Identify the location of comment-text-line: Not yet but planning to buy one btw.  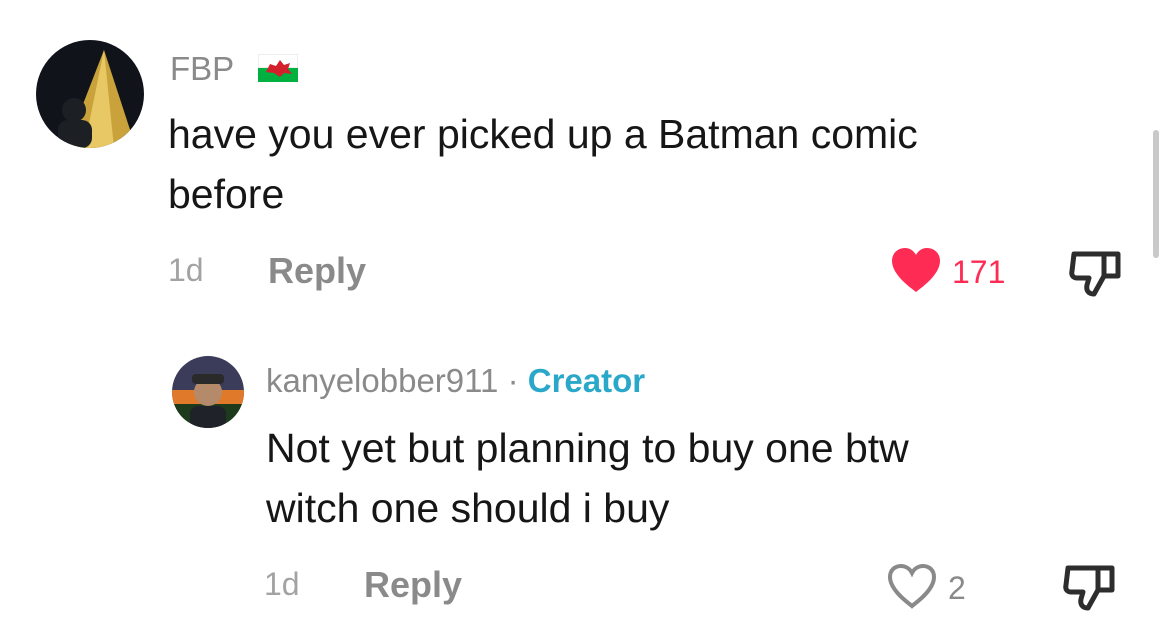
(587, 448).